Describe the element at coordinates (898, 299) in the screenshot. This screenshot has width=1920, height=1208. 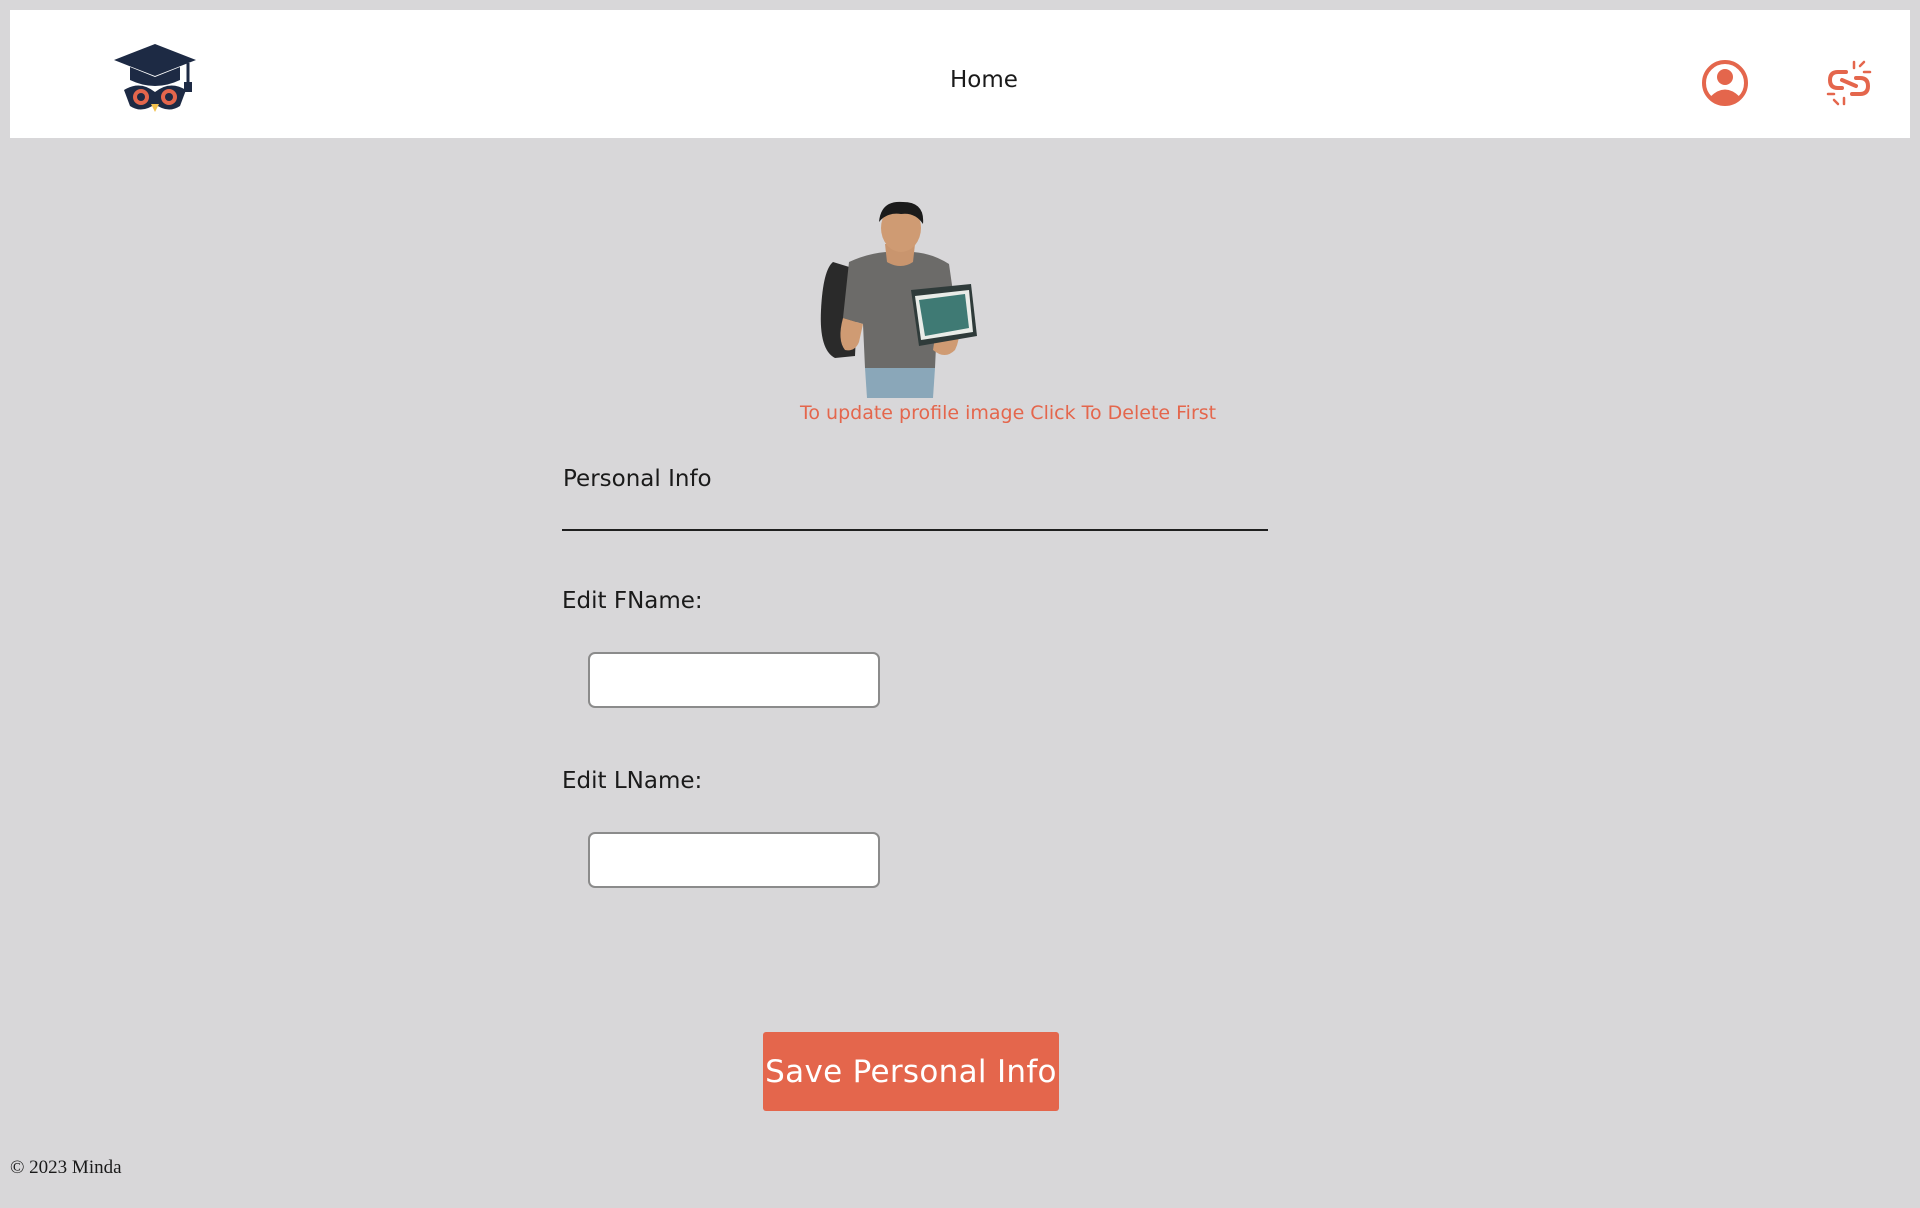
I see `student-photo` at that location.